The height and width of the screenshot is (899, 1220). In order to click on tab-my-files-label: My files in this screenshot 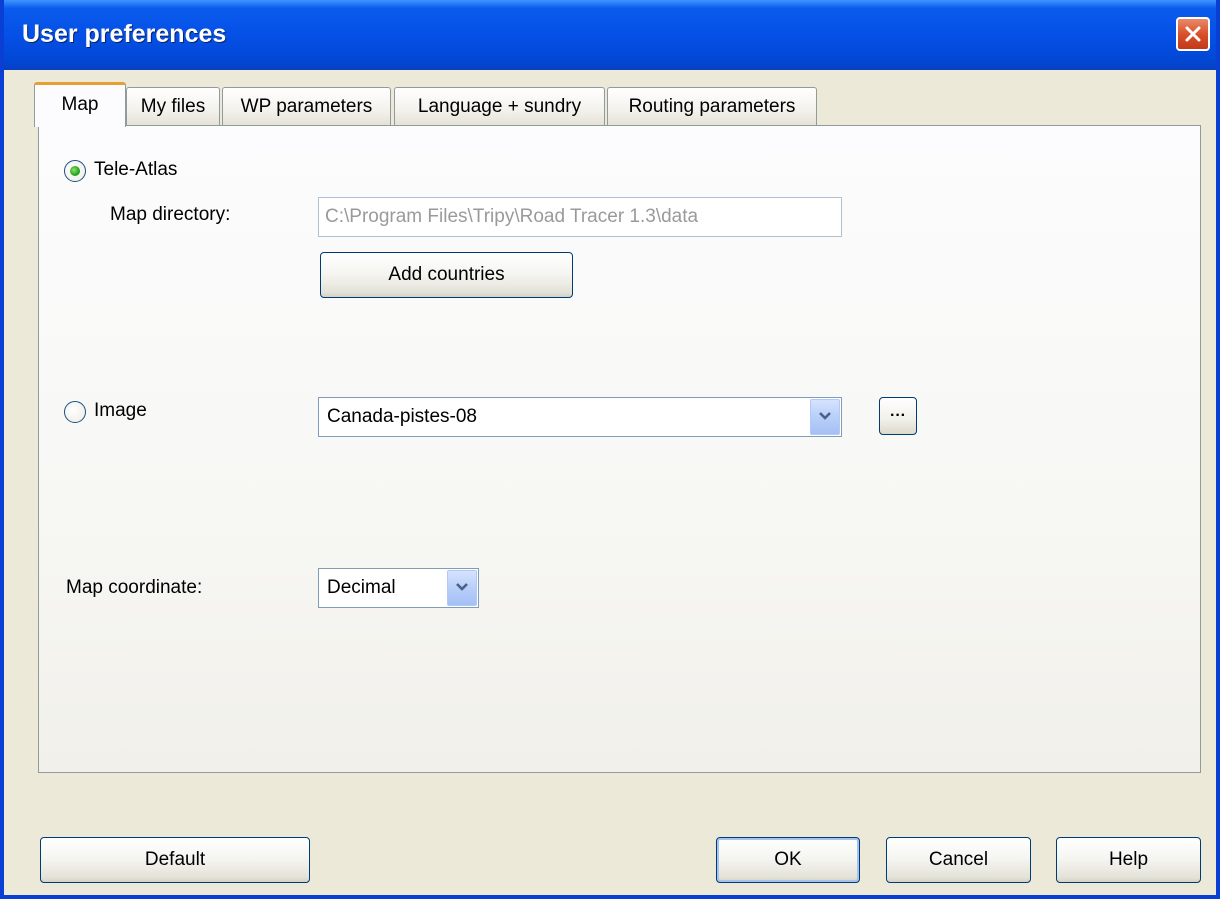, I will do `click(173, 106)`.